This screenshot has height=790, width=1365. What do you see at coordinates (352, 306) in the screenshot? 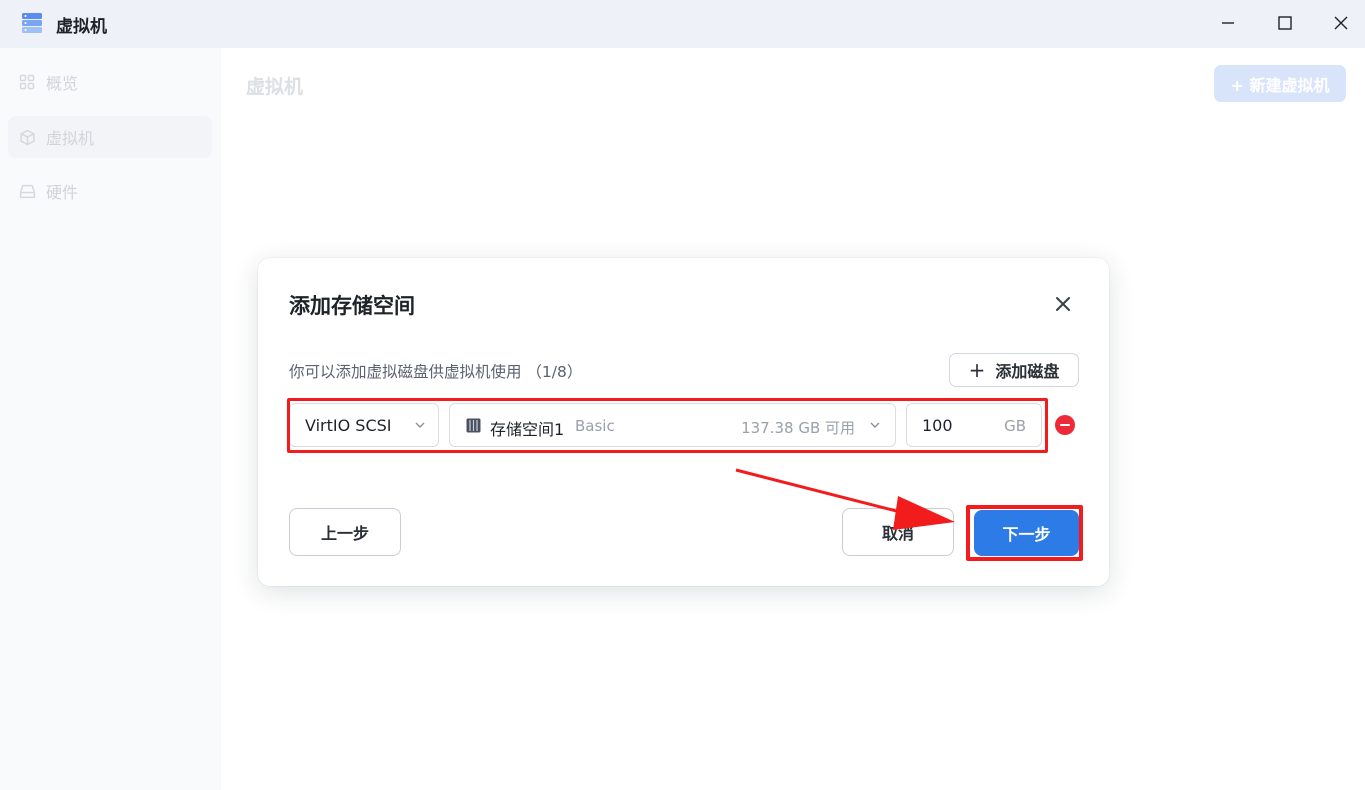
I see `dialog-title: 添加存储空间` at bounding box center [352, 306].